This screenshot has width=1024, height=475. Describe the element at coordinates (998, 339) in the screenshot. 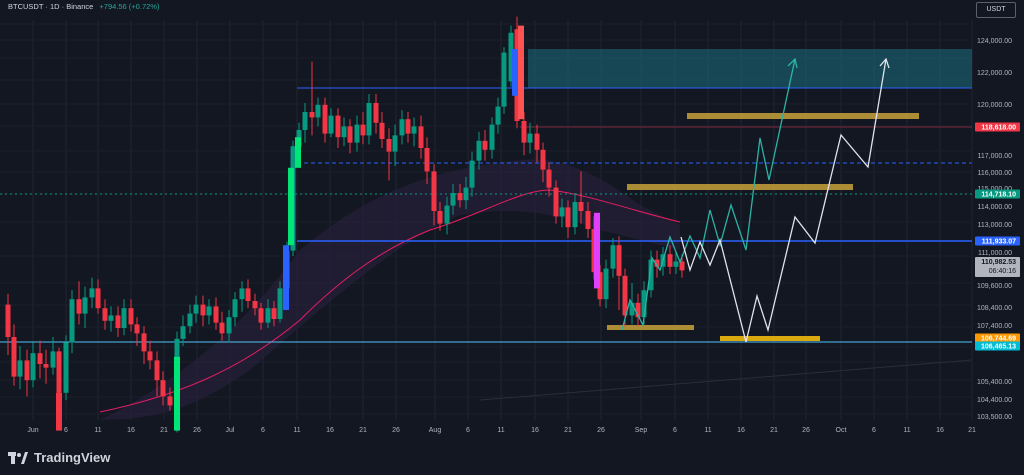

I see `price-badge-label: 106,744.69` at that location.